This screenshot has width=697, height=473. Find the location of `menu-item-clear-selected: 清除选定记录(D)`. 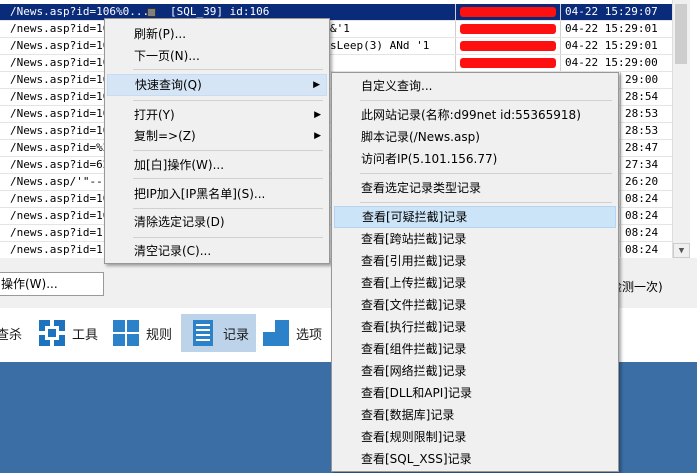

menu-item-clear-selected: 清除选定记录(D) is located at coordinates (217, 222).